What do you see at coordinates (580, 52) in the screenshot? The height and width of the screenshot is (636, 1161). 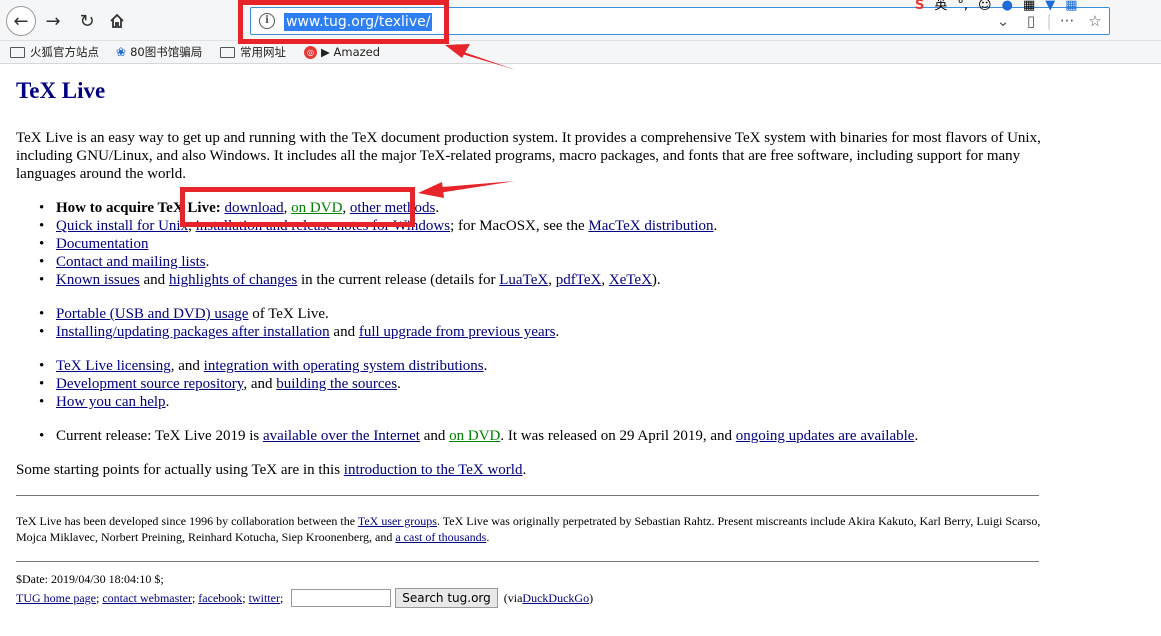 I see `bookmarks-bar: 火狐官方站点 ❀ 80图书馆骗局 常用网址 ◎ ▶ Amazed` at bounding box center [580, 52].